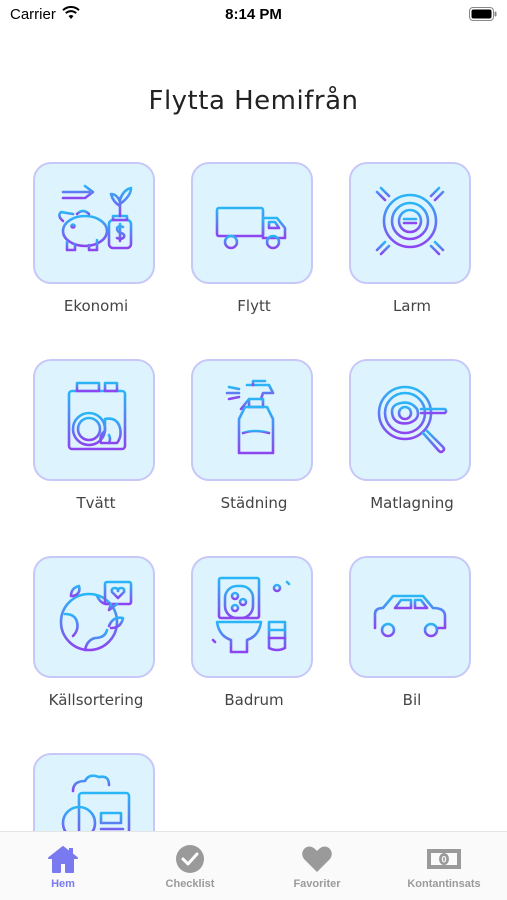 This screenshot has width=507, height=900. Describe the element at coordinates (412, 306) in the screenshot. I see `category-label: Larm` at that location.